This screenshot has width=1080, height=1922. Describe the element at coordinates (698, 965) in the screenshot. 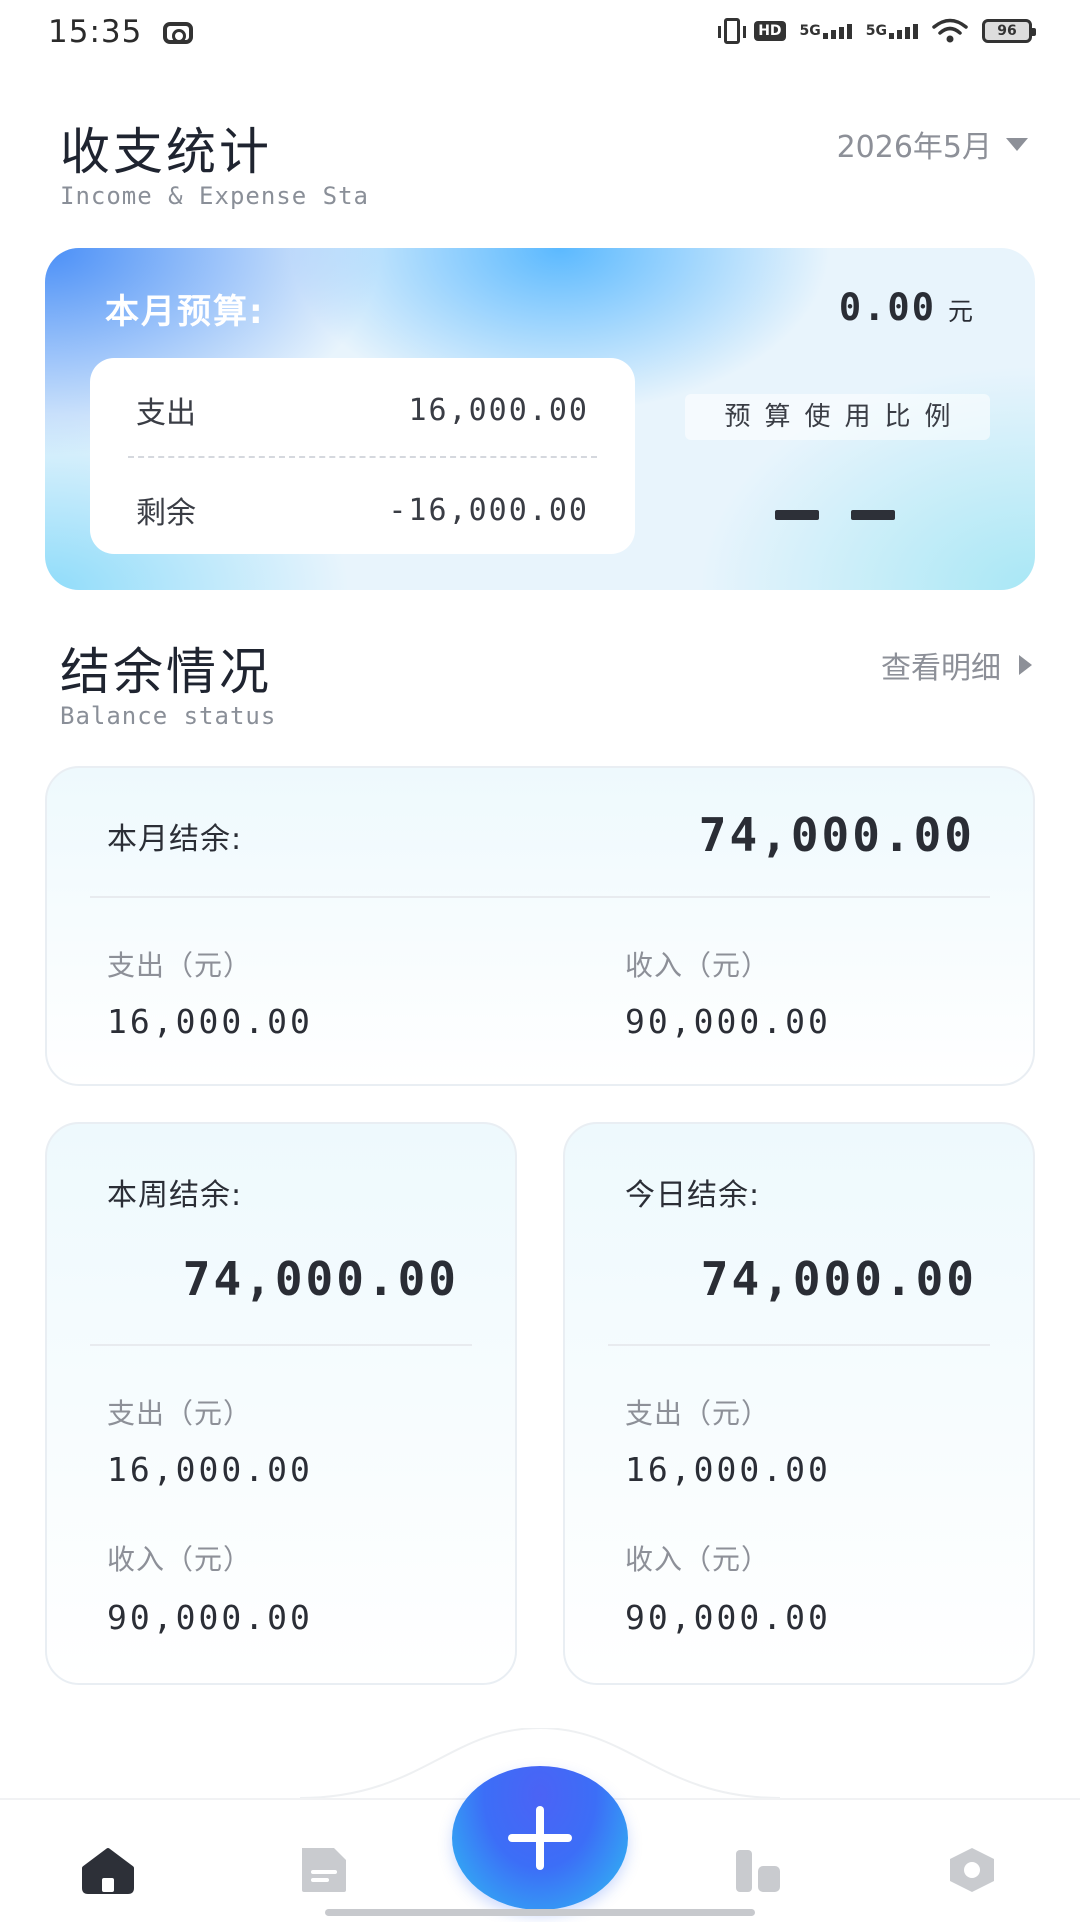

I see `month-income-label: 收入（元）` at that location.